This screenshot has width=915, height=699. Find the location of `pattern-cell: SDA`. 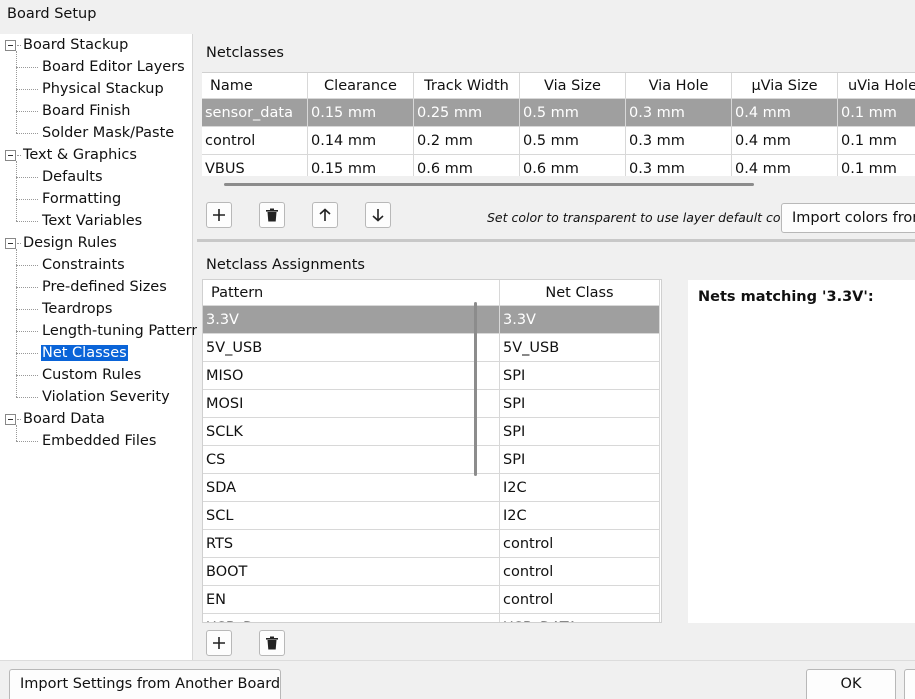

pattern-cell: SDA is located at coordinates (351, 488).